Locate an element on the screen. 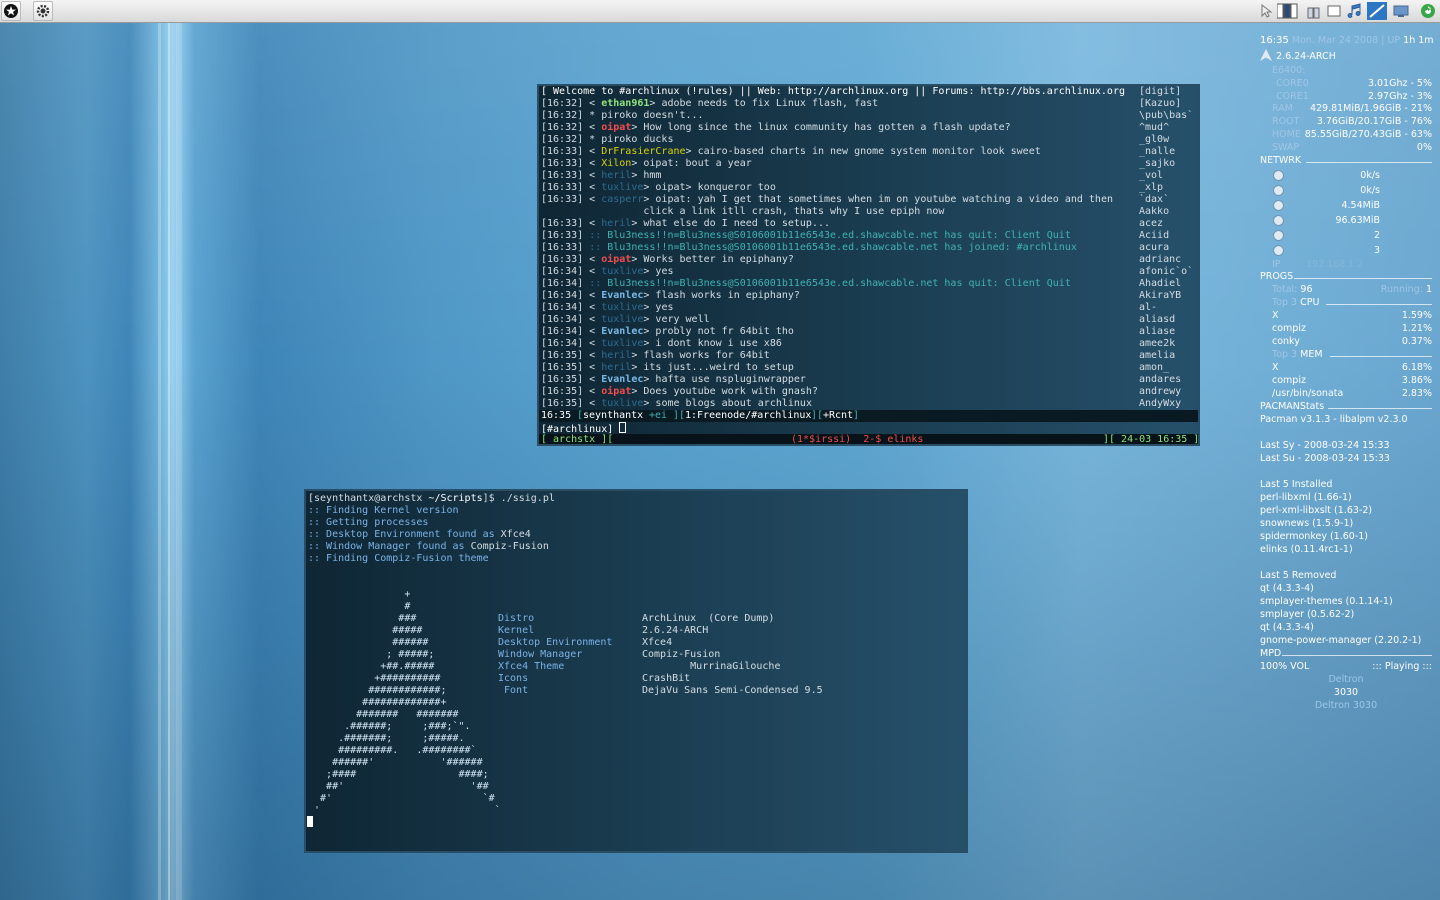 Image resolution: width=1440 pixels, height=900 pixels. nicklist-item: ^mud^ is located at coordinates (1154, 128).